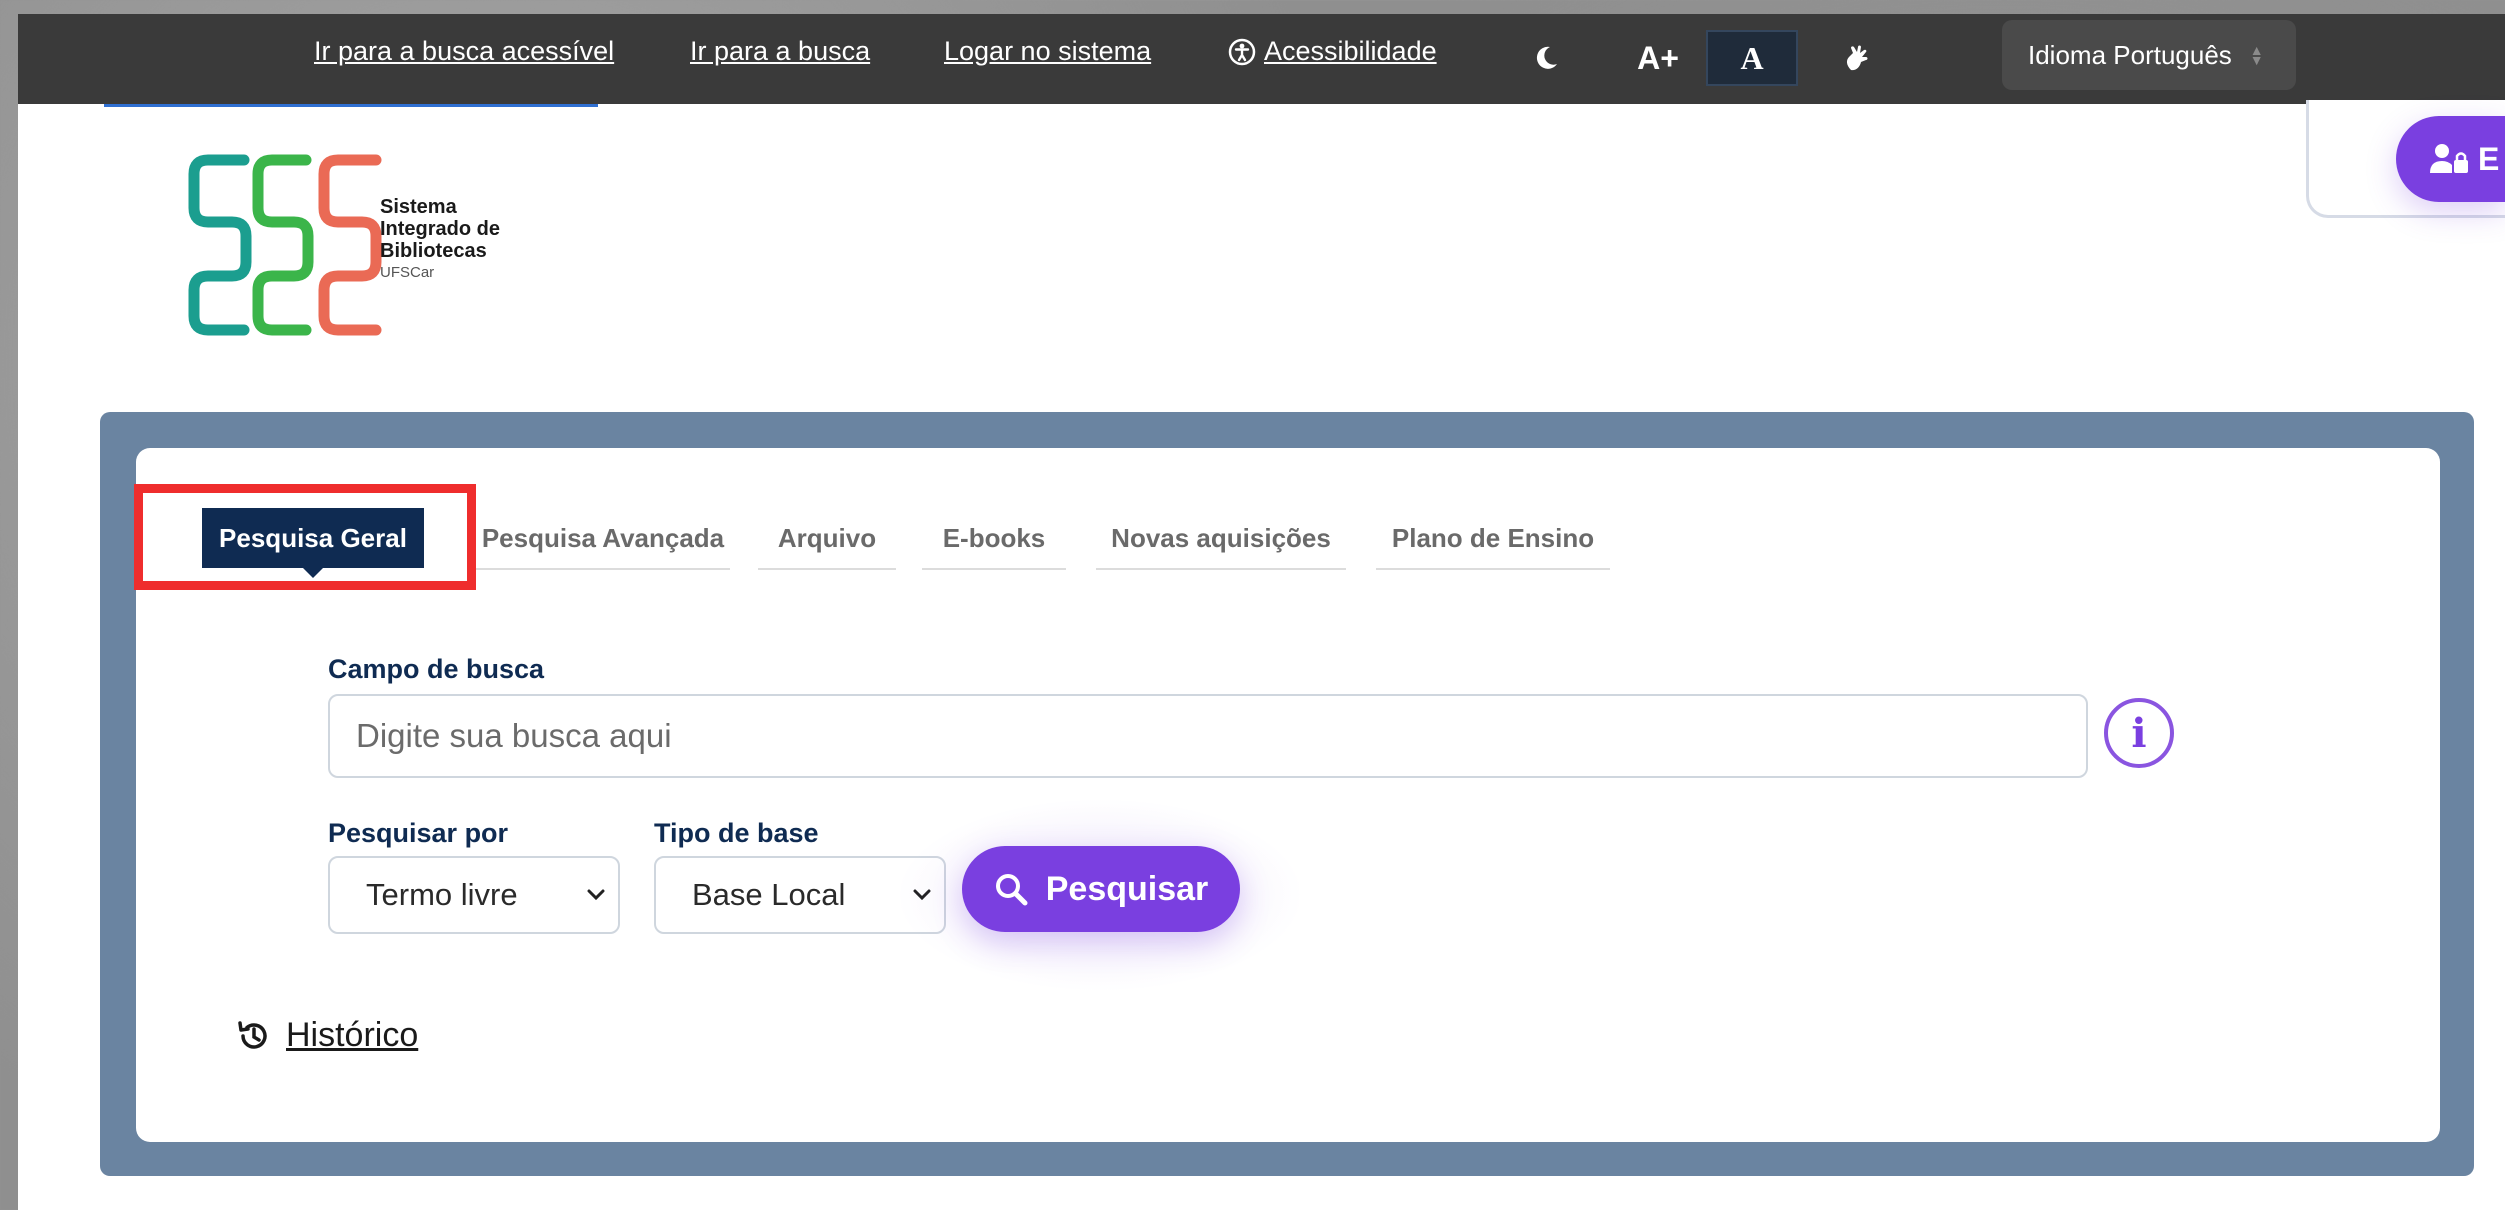 The width and height of the screenshot is (2505, 1210). What do you see at coordinates (2139, 733) in the screenshot?
I see `info-icon: i` at bounding box center [2139, 733].